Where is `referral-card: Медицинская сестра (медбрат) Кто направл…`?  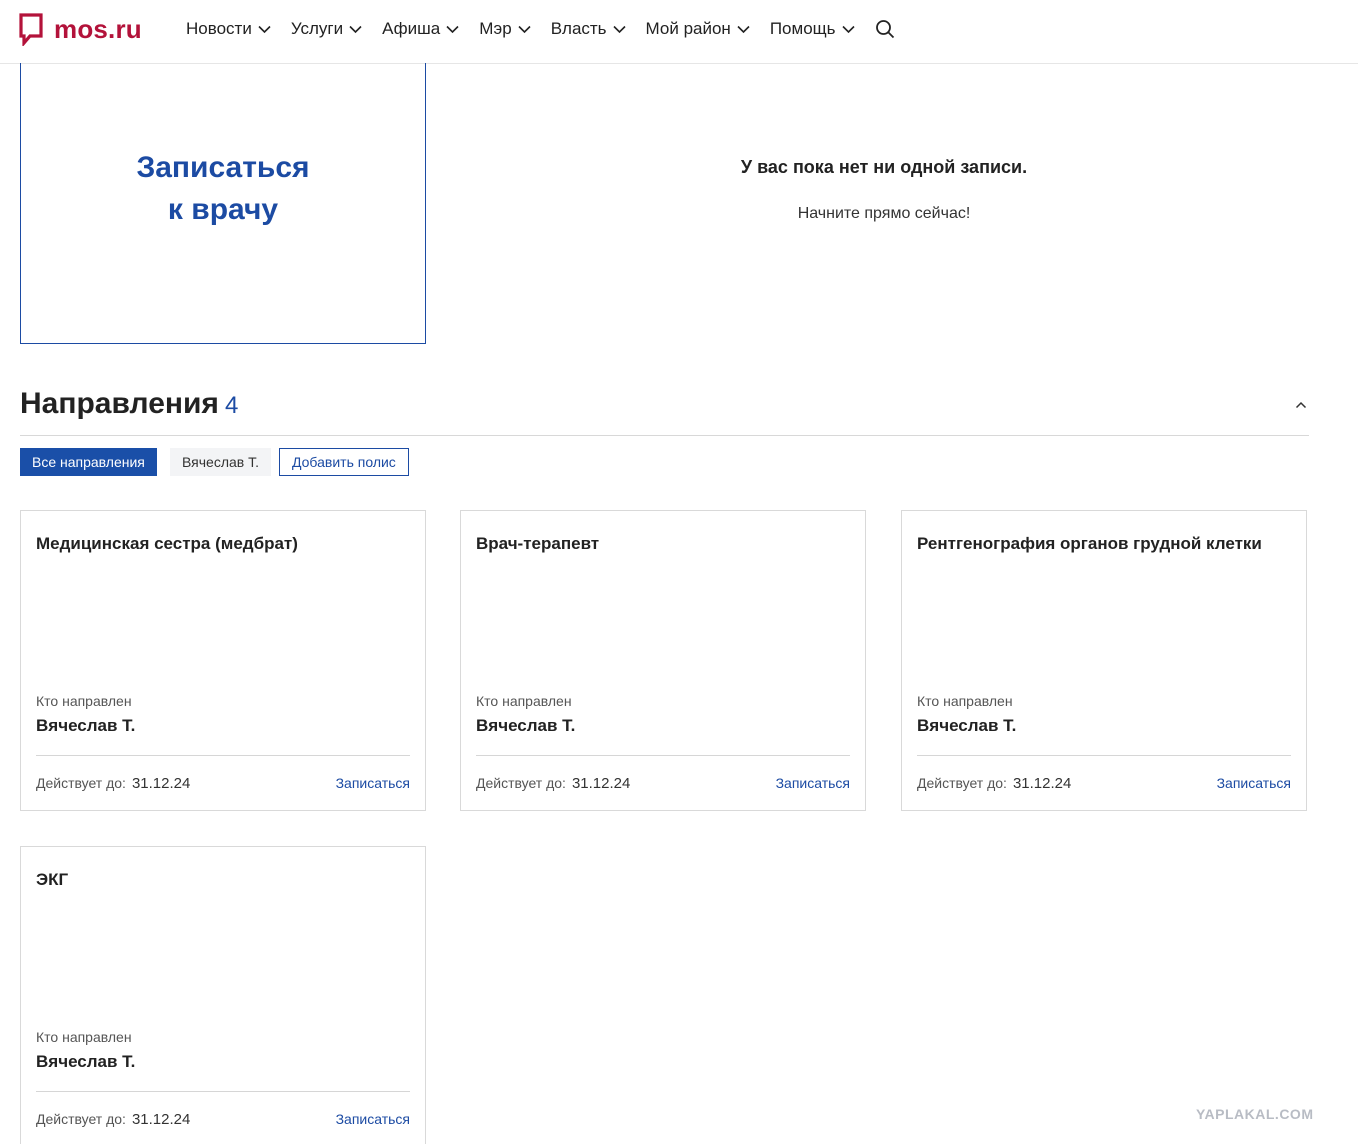 referral-card: Медицинская сестра (медбрат) Кто направл… is located at coordinates (223, 660).